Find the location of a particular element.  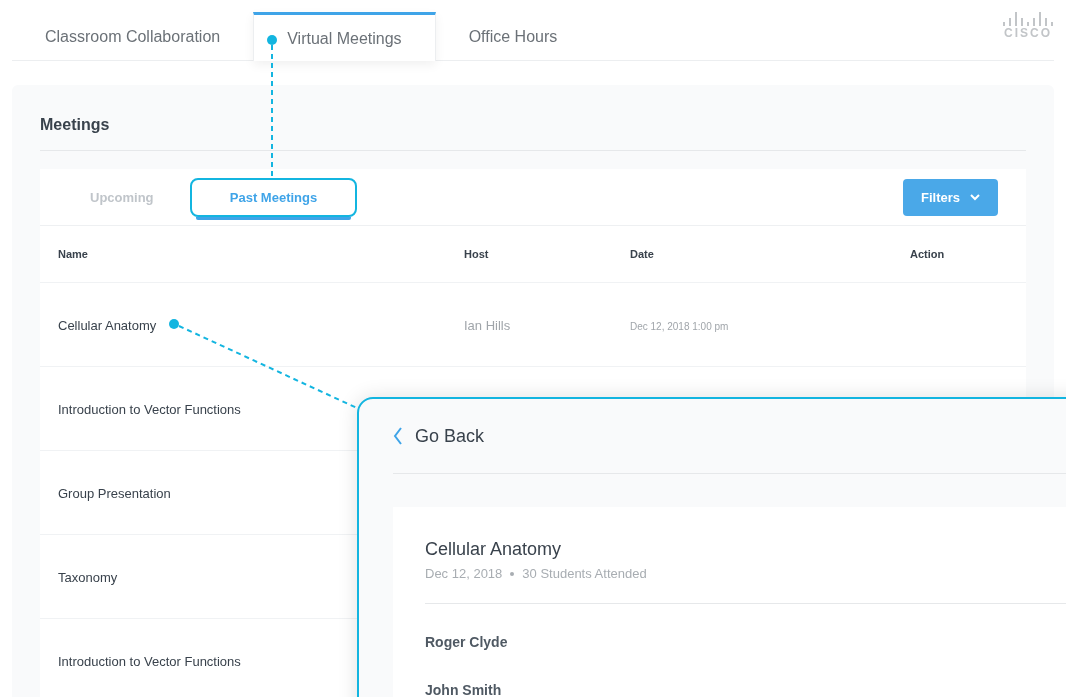

table-cell: Group Presentation is located at coordinates (114, 493).